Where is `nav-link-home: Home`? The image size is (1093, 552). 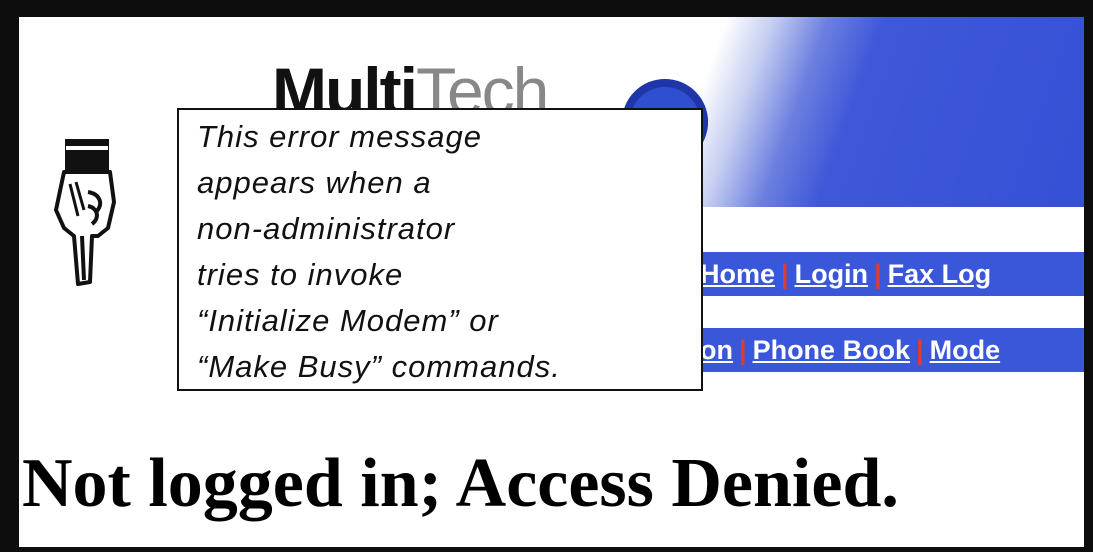
nav-link-home: Home is located at coordinates (737, 274).